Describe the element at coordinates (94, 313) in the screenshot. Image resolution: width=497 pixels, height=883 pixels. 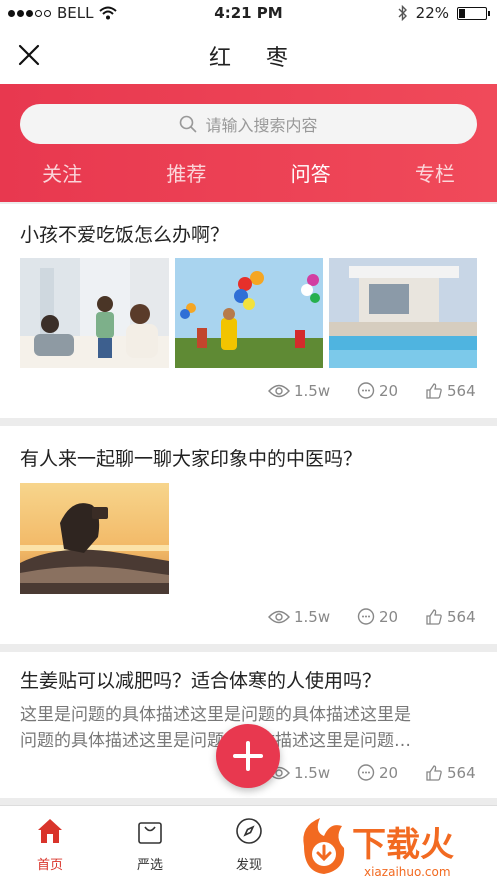
I see `family-photo` at that location.